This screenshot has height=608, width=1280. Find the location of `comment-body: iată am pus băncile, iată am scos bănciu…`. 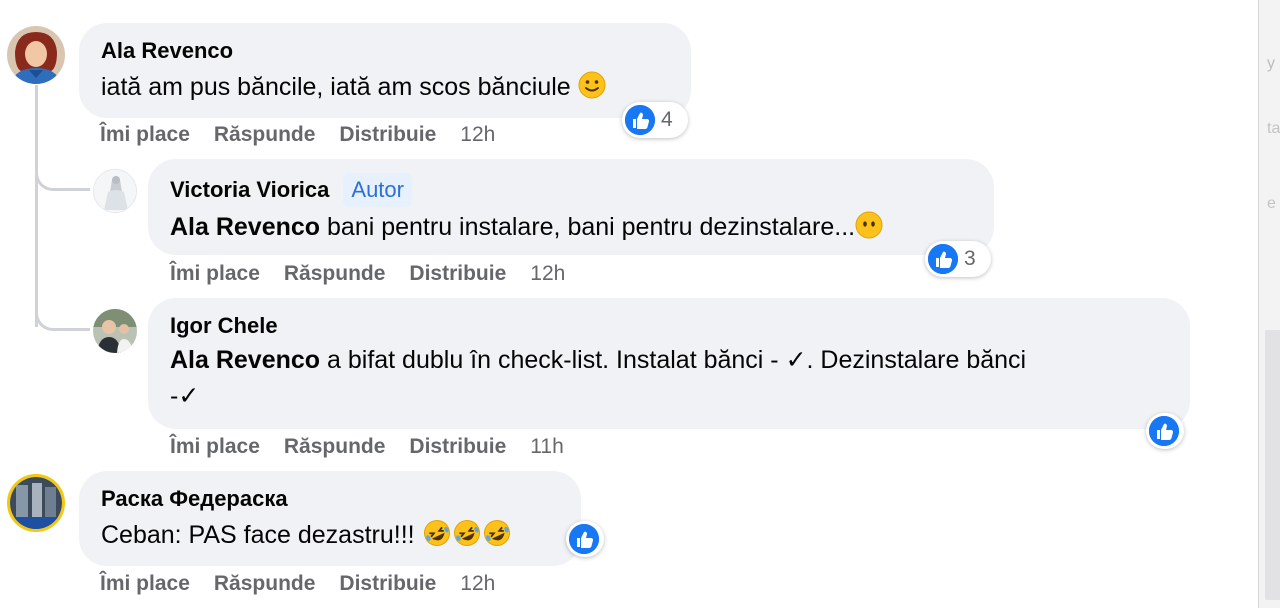

comment-body: iată am pus băncile, iată am scos bănciu… is located at coordinates (336, 87).